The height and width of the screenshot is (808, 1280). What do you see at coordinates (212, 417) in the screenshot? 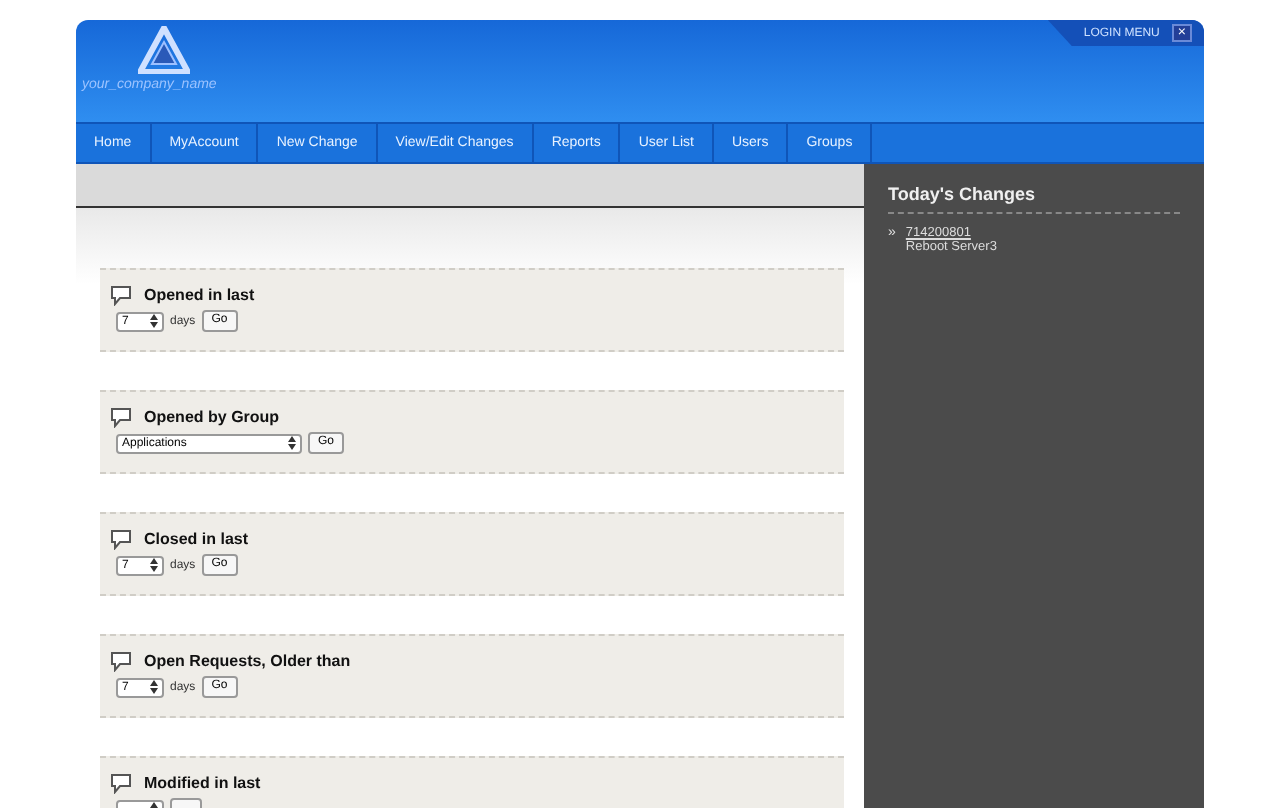
I see `report-title: Opened by Group` at bounding box center [212, 417].